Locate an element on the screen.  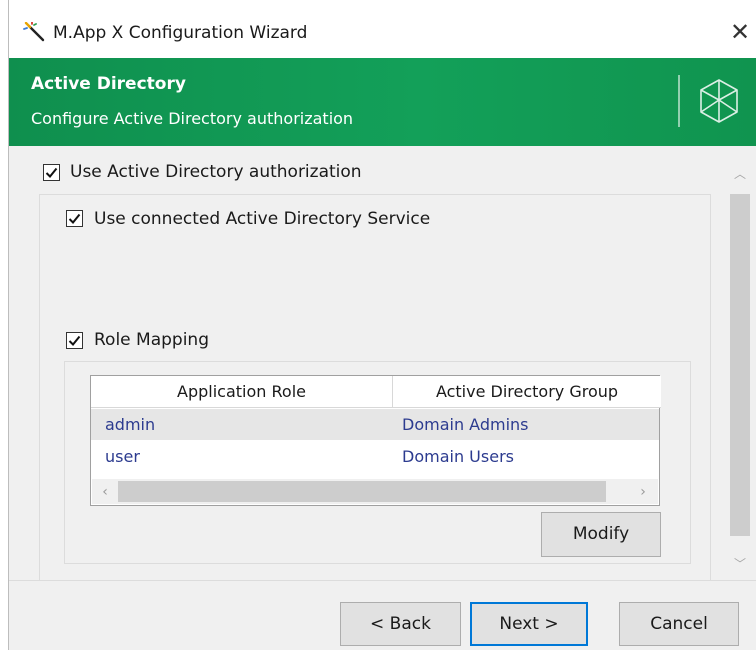
use-connected-service-label: Use connected Active Directory Service is located at coordinates (262, 219).